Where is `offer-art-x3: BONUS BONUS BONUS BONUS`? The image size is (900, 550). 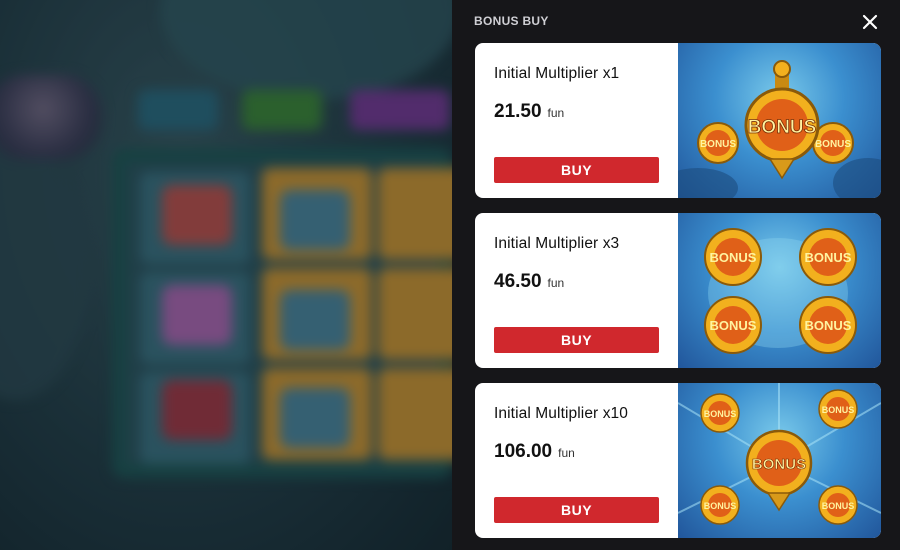
offer-art-x3: BONUS BONUS BONUS BONUS is located at coordinates (779, 290).